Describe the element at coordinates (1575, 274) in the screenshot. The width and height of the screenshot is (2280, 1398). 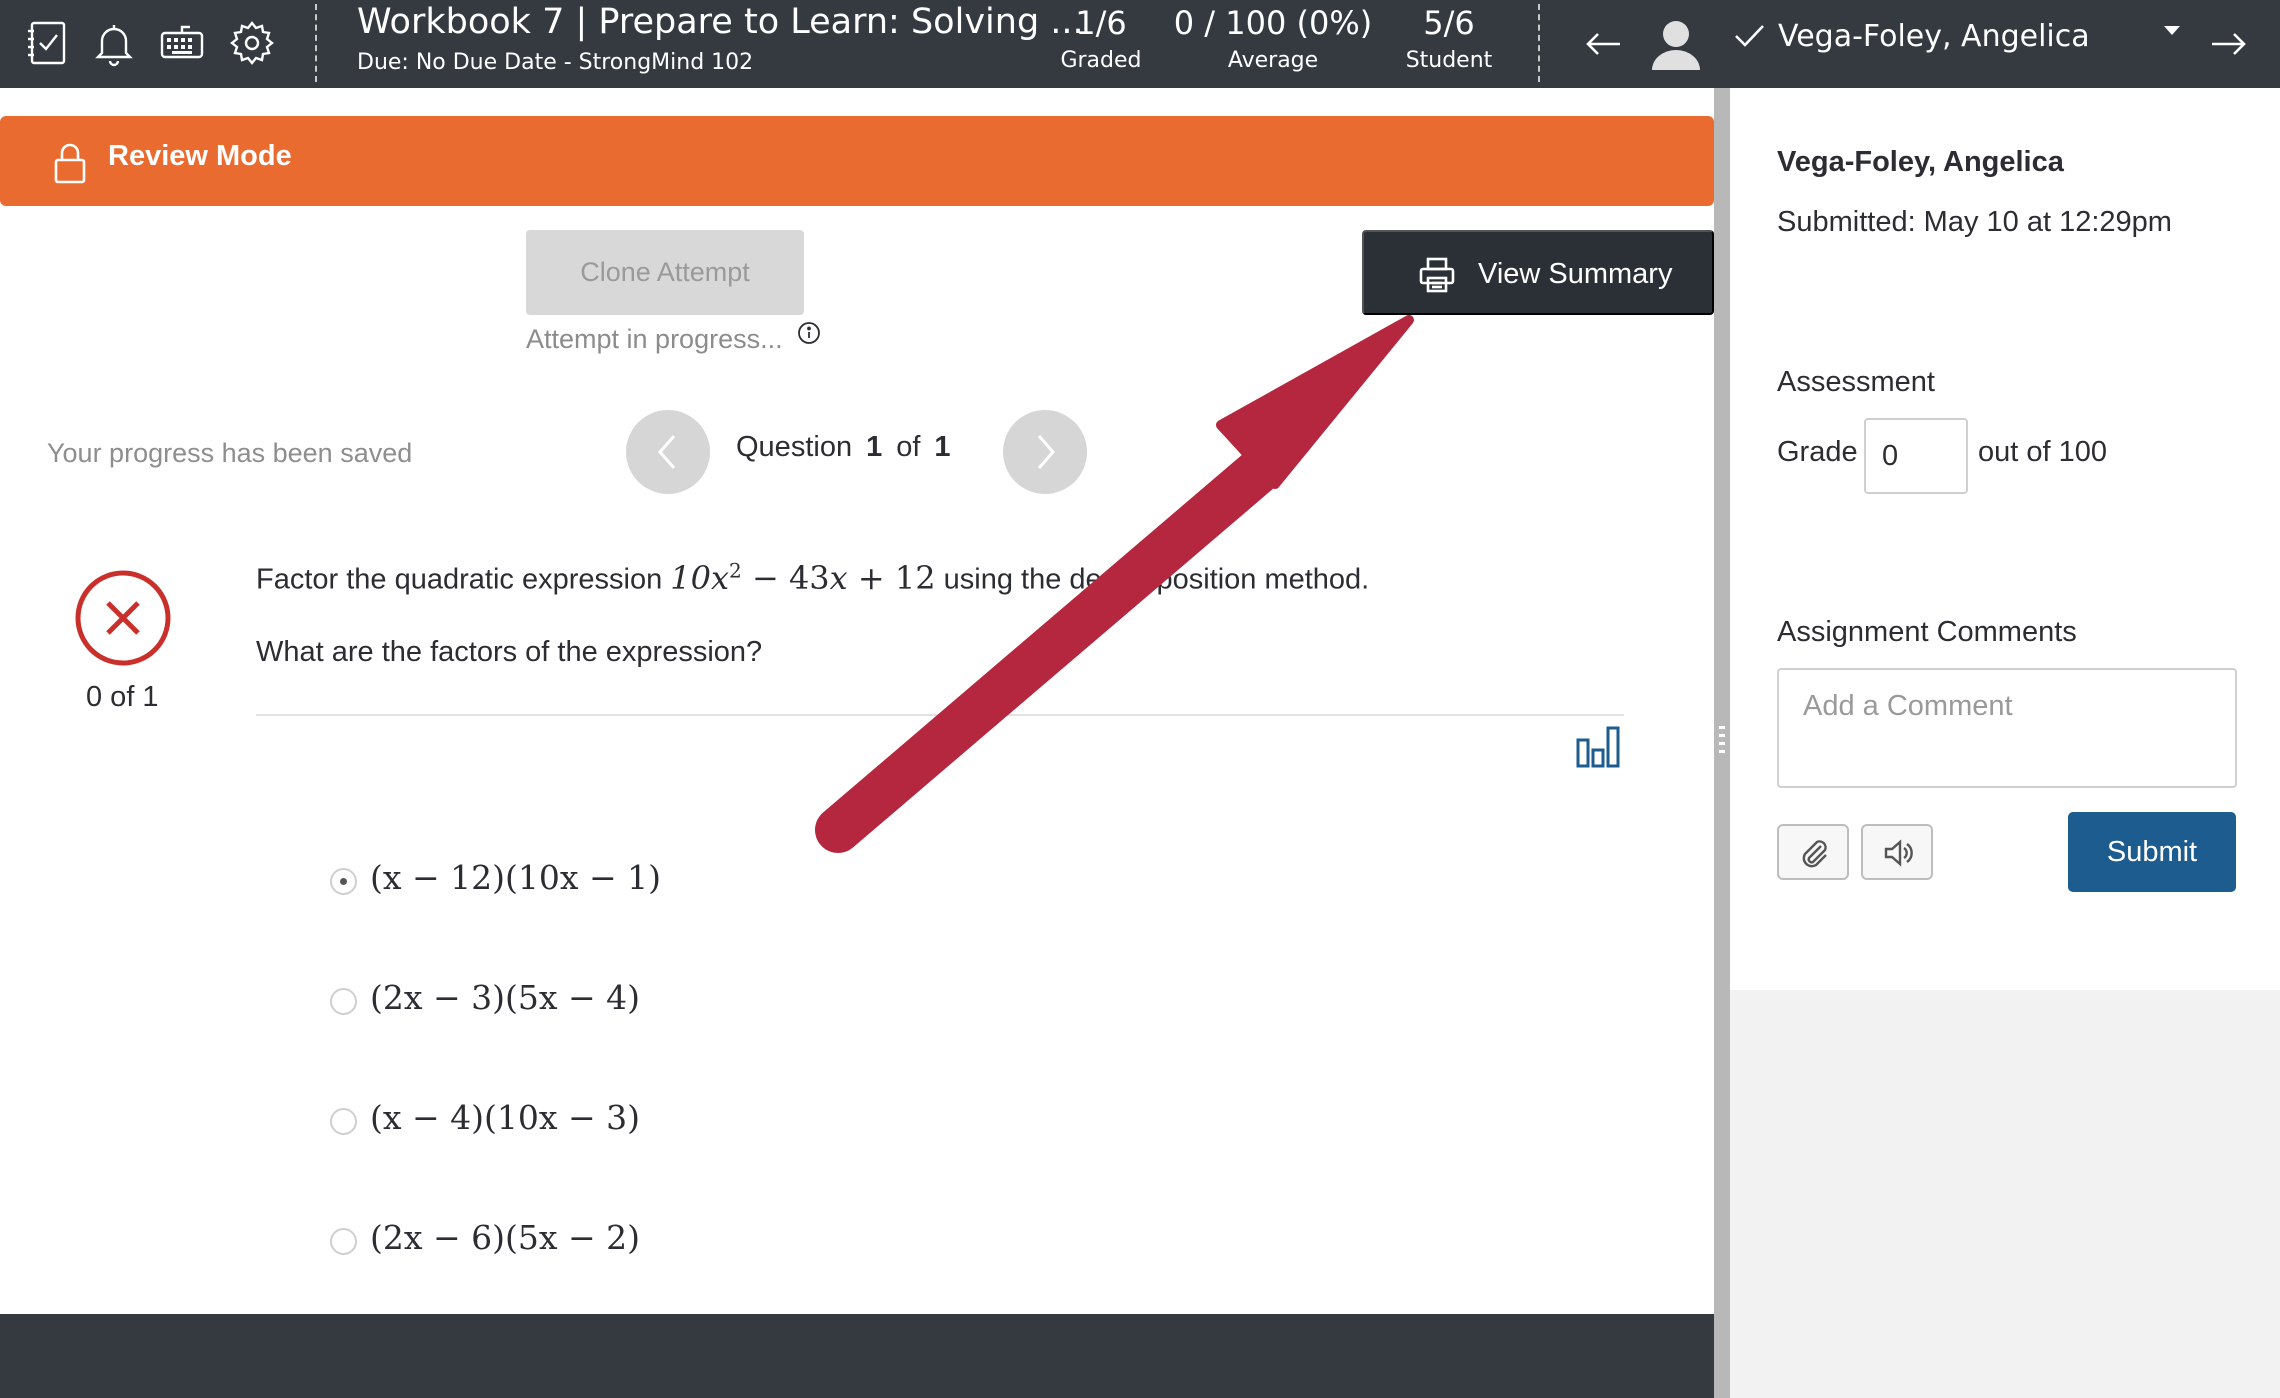
I see `view-summary-label: View Summary` at that location.